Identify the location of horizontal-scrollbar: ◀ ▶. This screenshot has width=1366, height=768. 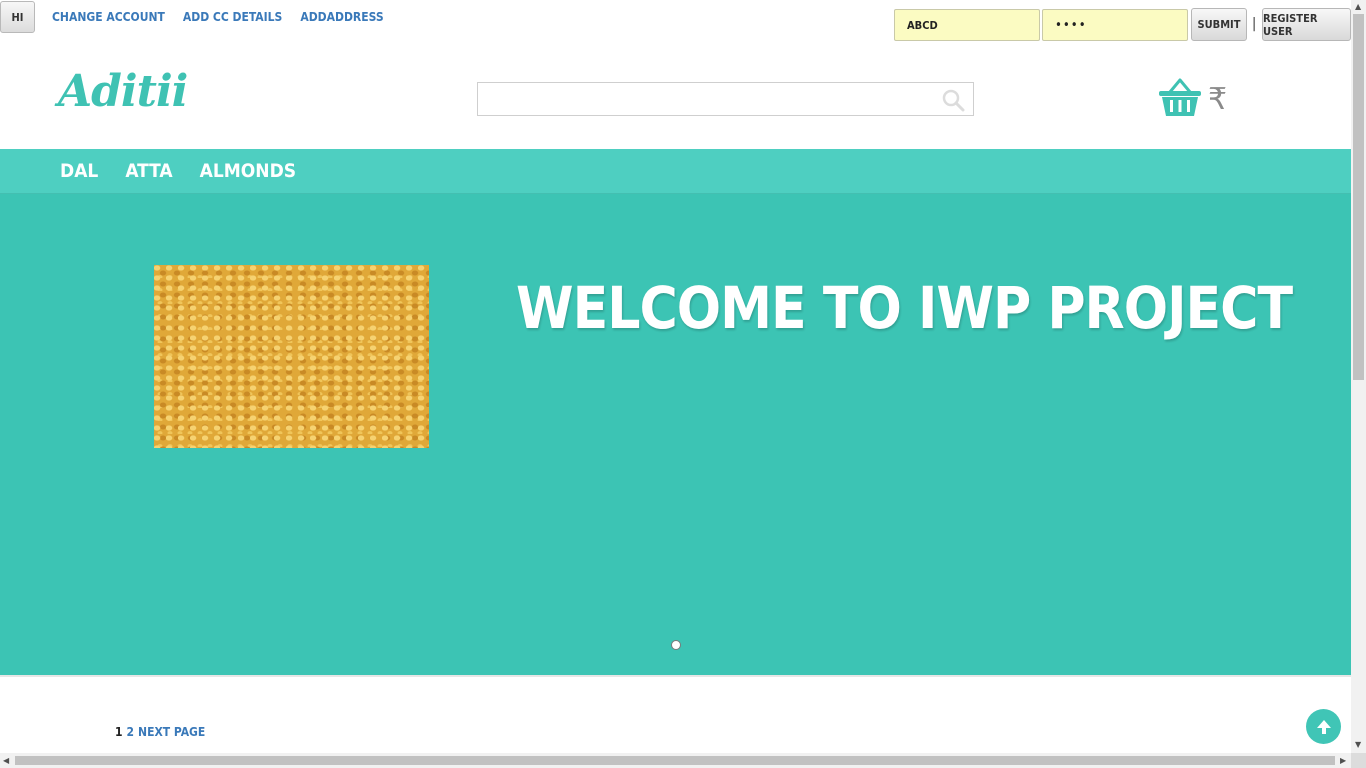
(675, 760).